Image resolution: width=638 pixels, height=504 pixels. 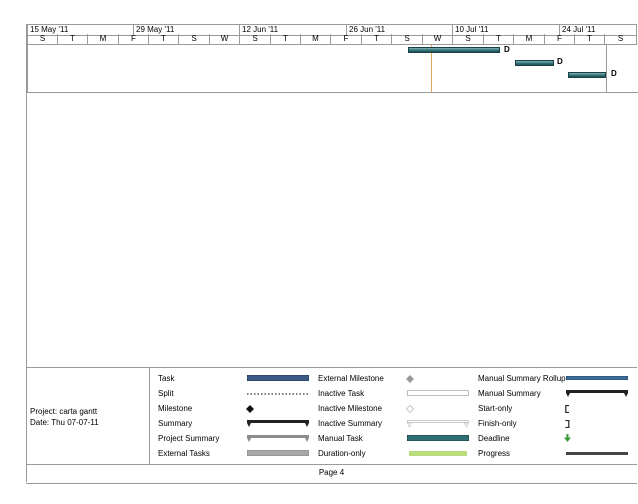 What do you see at coordinates (567, 438) in the screenshot?
I see `deadline-arrow-icon` at bounding box center [567, 438].